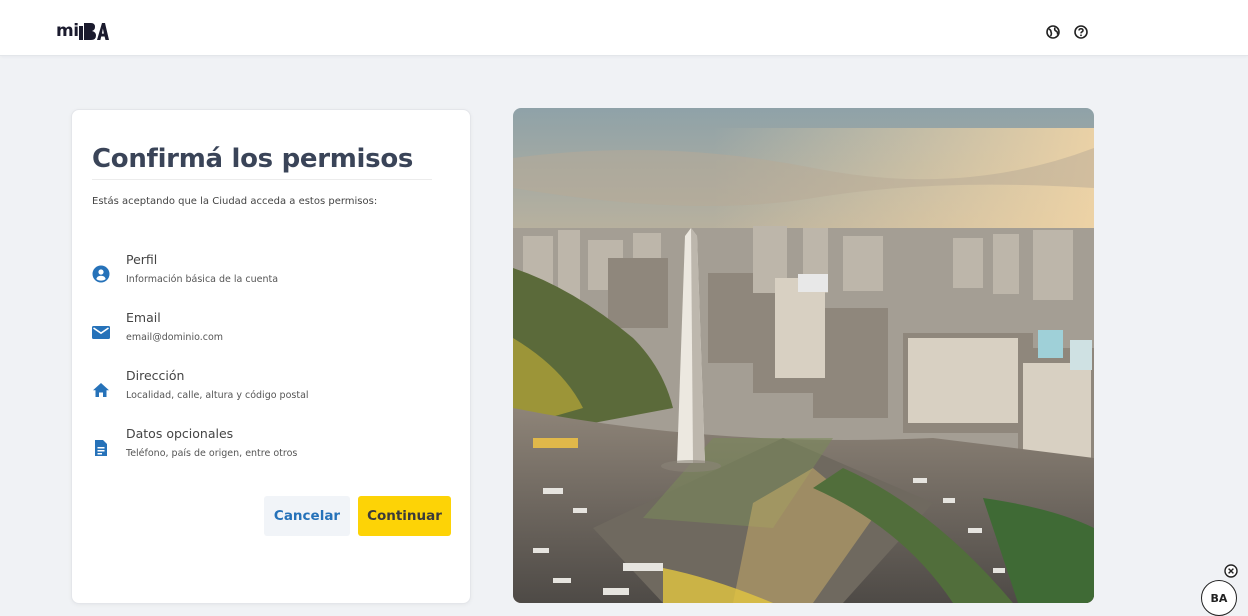 Image resolution: width=1248 pixels, height=616 pixels. What do you see at coordinates (101, 390) in the screenshot?
I see `home-icon` at bounding box center [101, 390].